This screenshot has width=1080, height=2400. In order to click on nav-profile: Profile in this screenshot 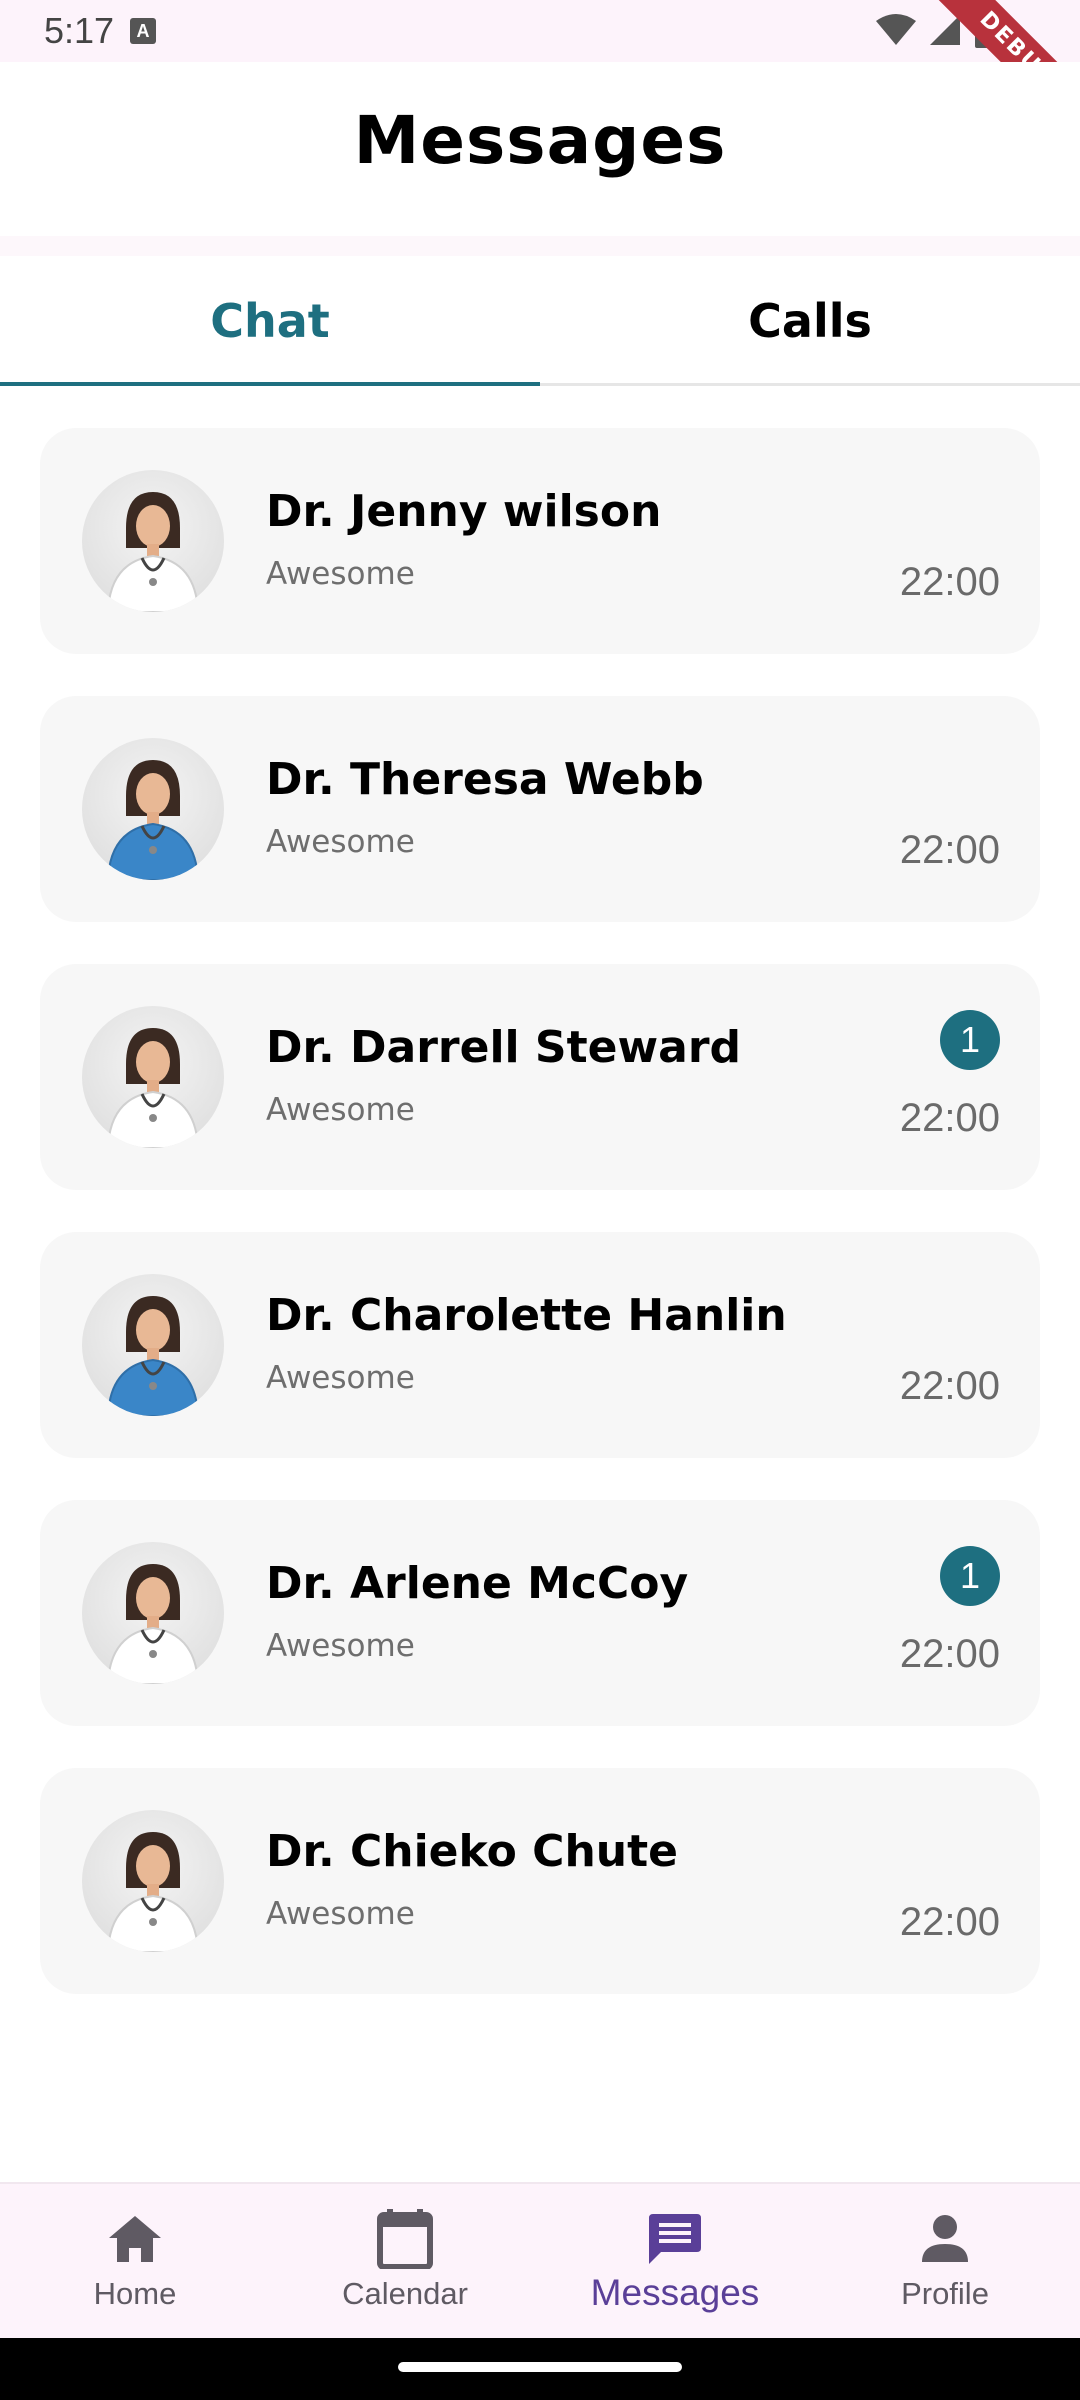, I will do `click(945, 2262)`.